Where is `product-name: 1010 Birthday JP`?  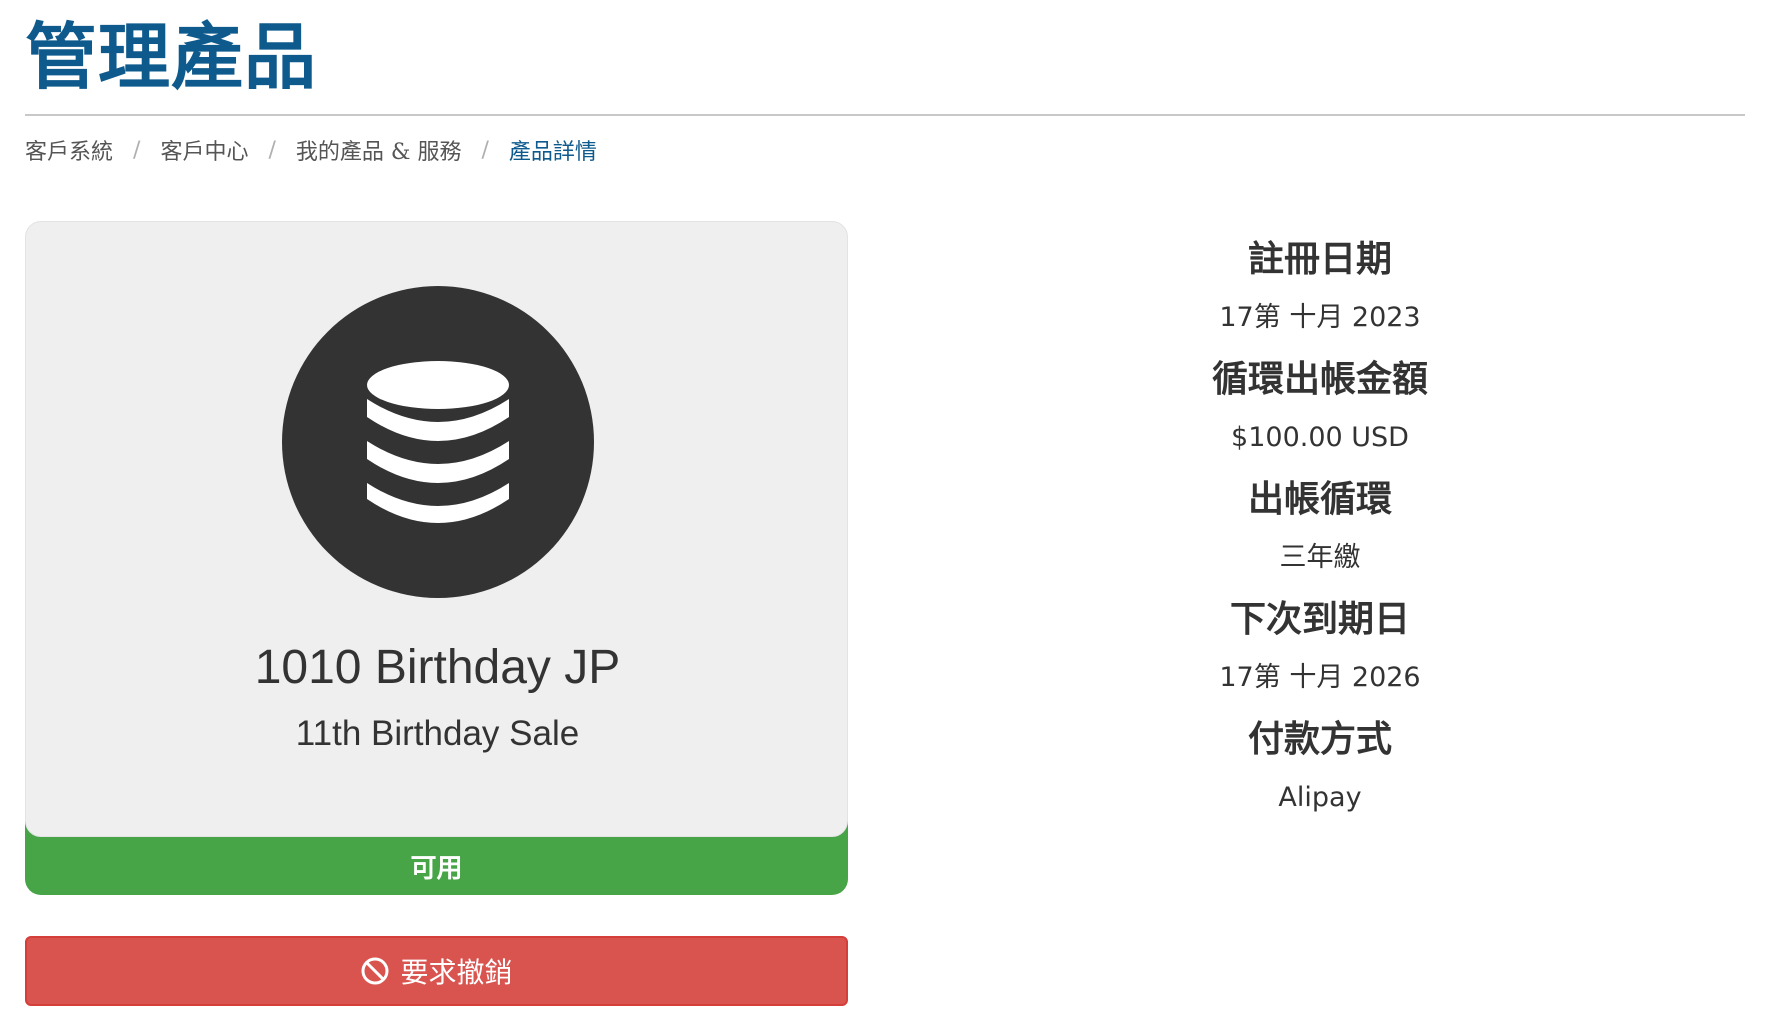 product-name: 1010 Birthday JP is located at coordinates (437, 667).